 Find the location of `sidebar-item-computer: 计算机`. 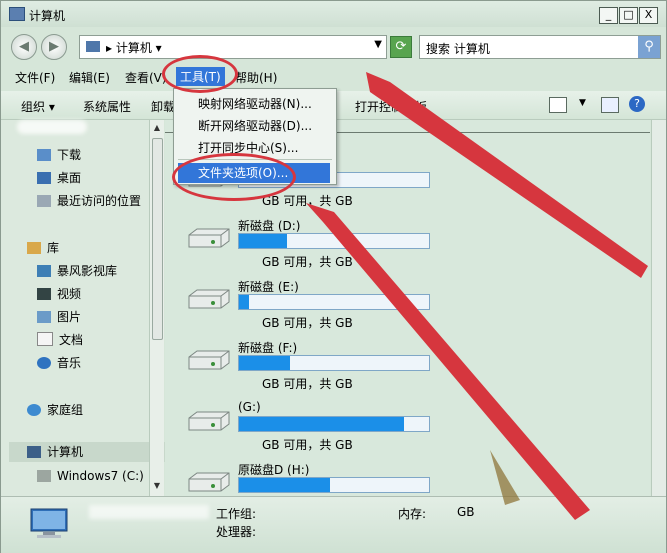

sidebar-item-computer: 计算机 is located at coordinates (88, 452).